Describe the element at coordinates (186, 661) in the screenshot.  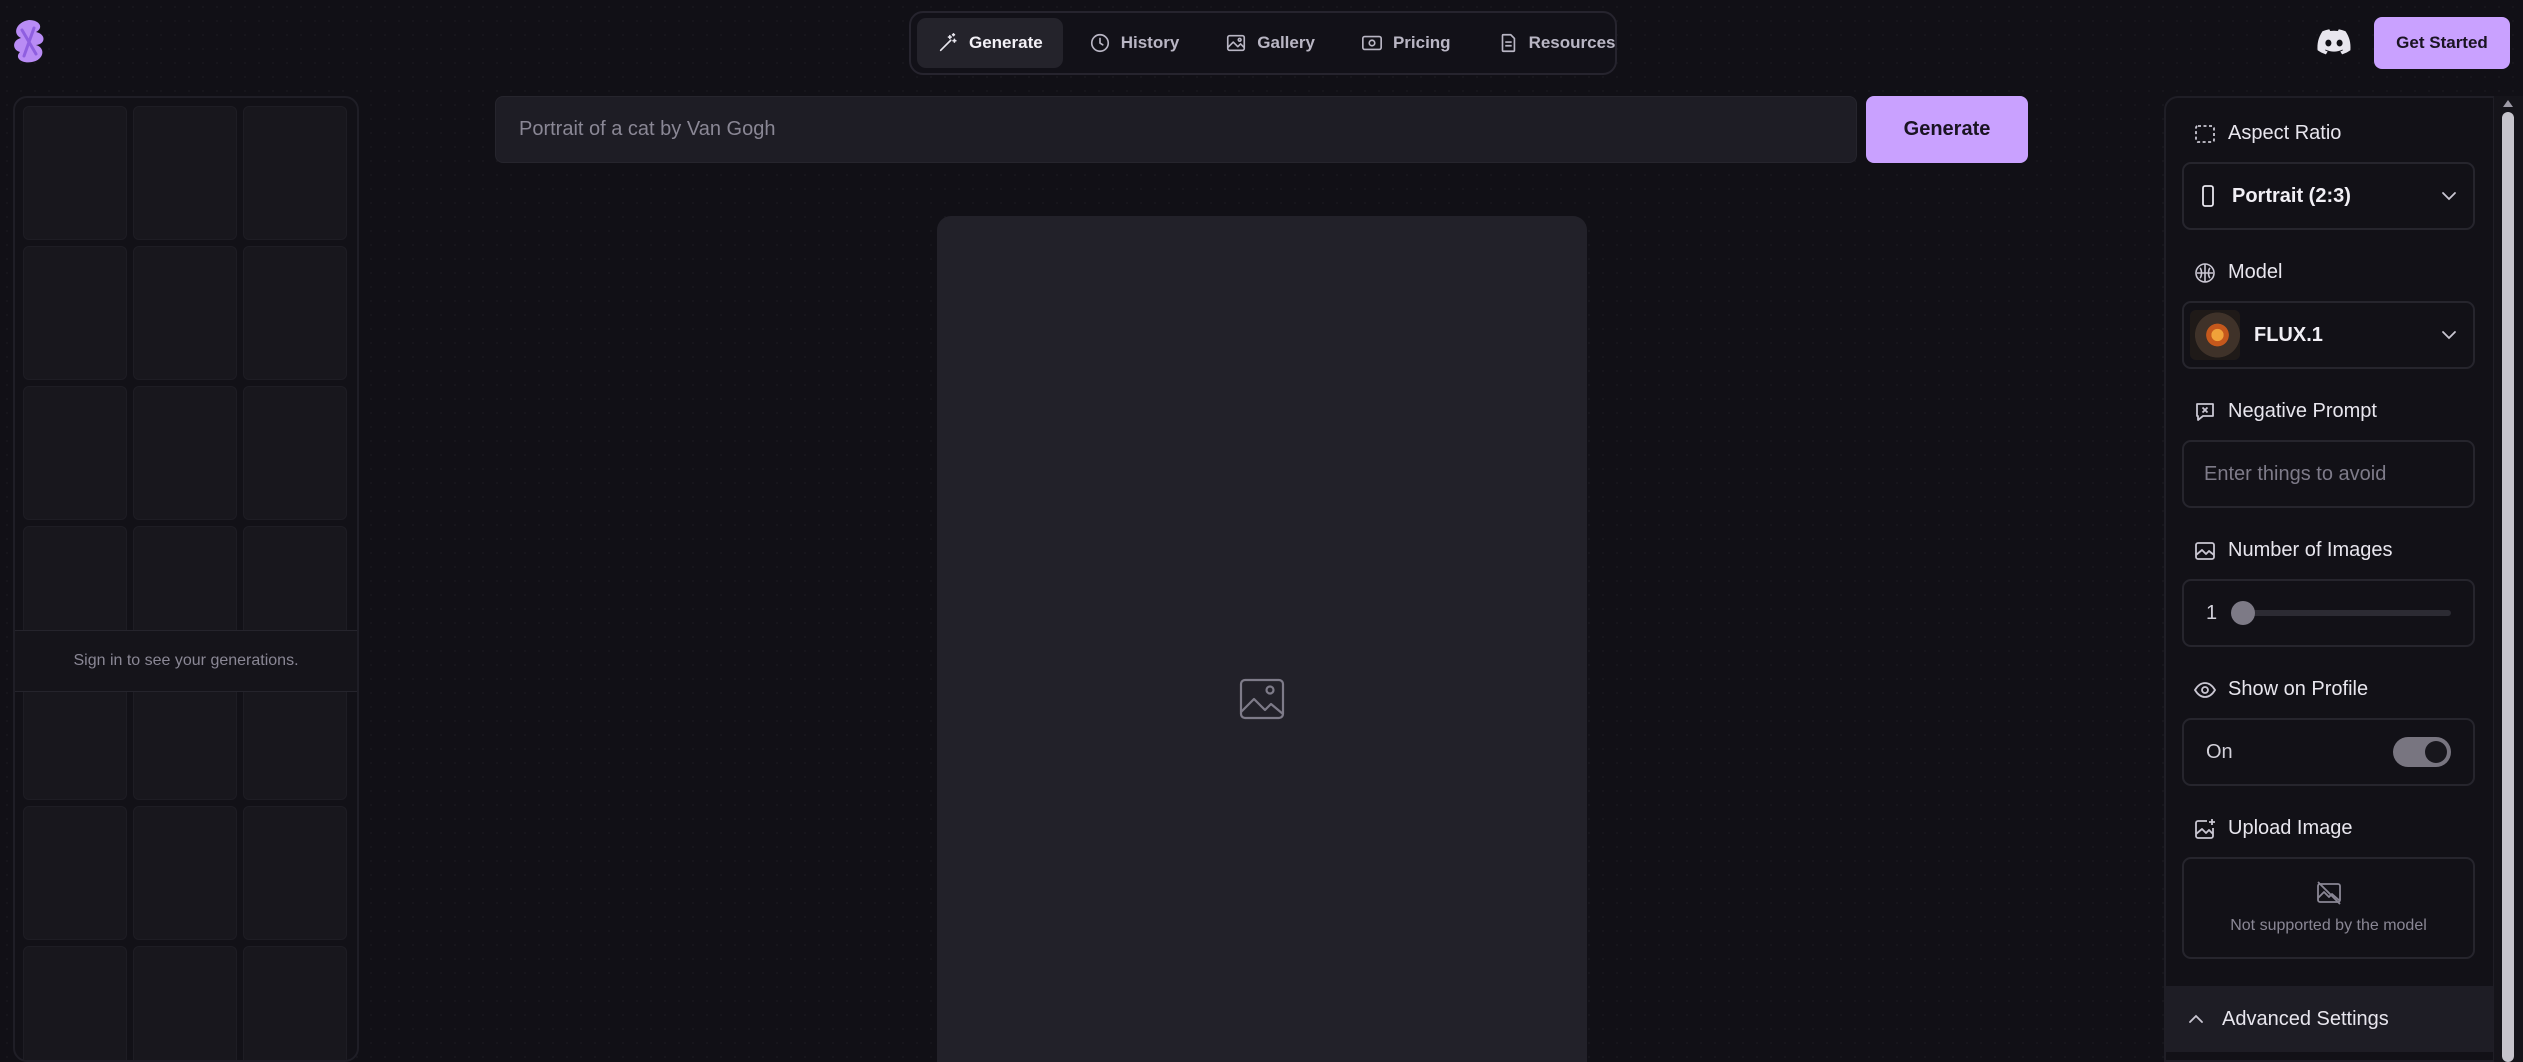
I see `signin-message: Sign in to see your generations.` at that location.